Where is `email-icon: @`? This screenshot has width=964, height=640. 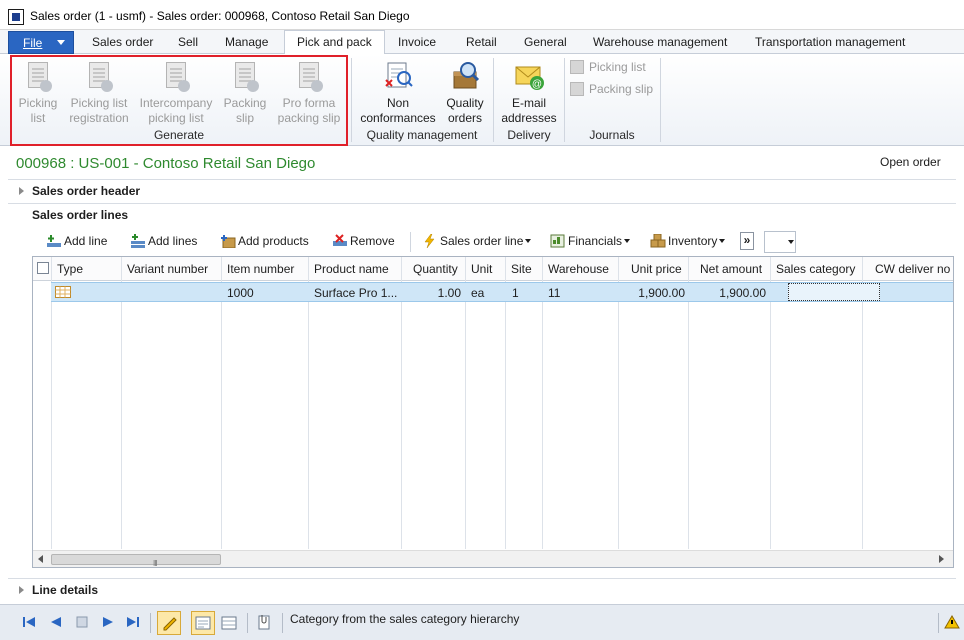
email-icon: @ is located at coordinates (529, 76).